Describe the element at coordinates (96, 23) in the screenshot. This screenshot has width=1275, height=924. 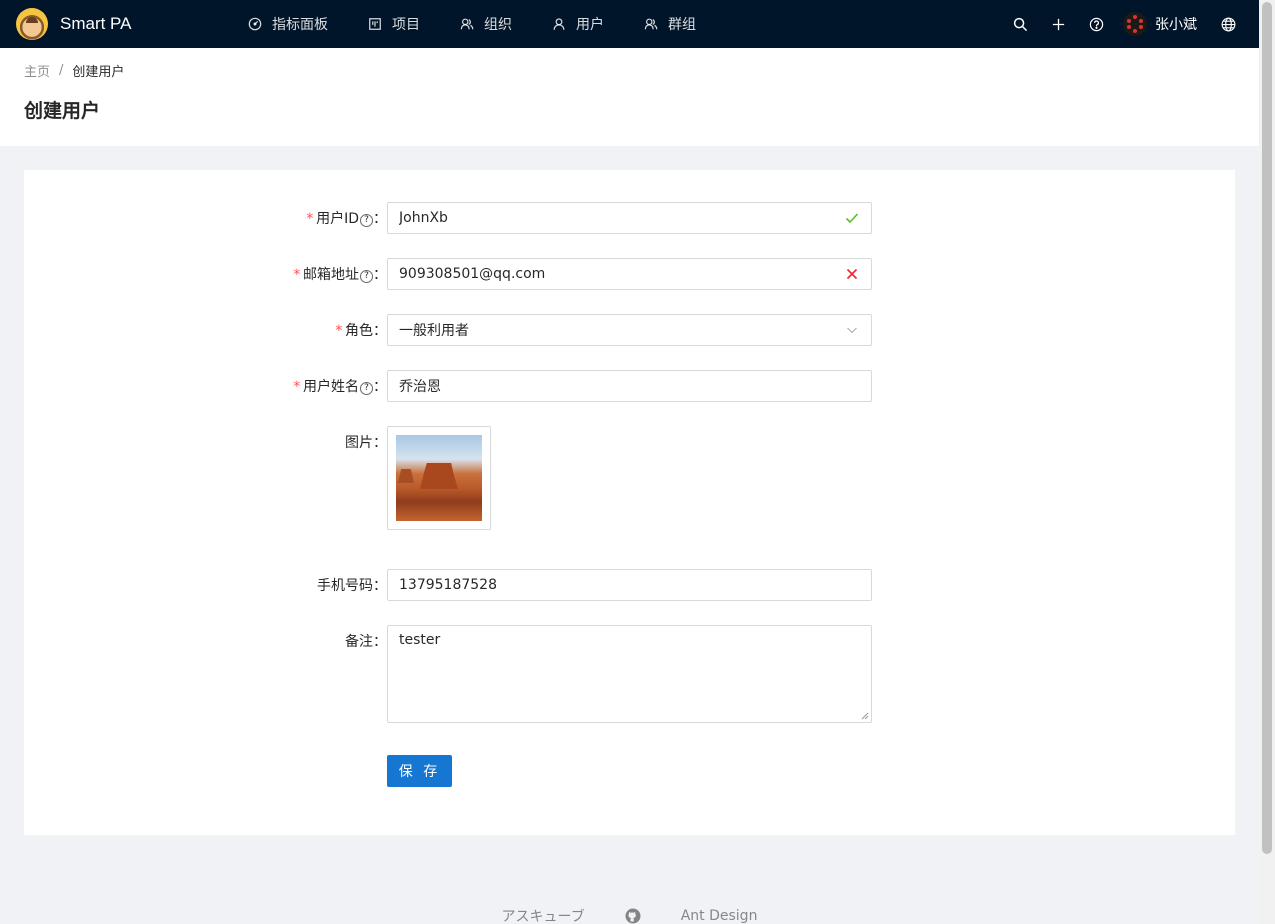
I see `app-title: Smart PA` at that location.